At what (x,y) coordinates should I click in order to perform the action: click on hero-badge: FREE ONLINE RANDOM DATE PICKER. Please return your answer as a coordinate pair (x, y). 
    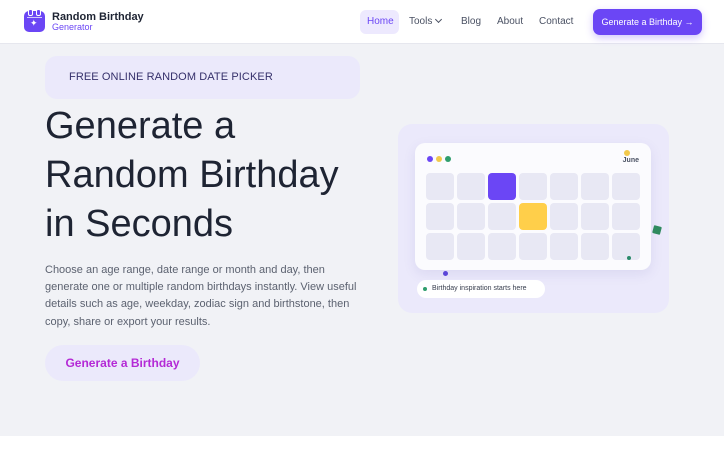
    Looking at the image, I should click on (202, 77).